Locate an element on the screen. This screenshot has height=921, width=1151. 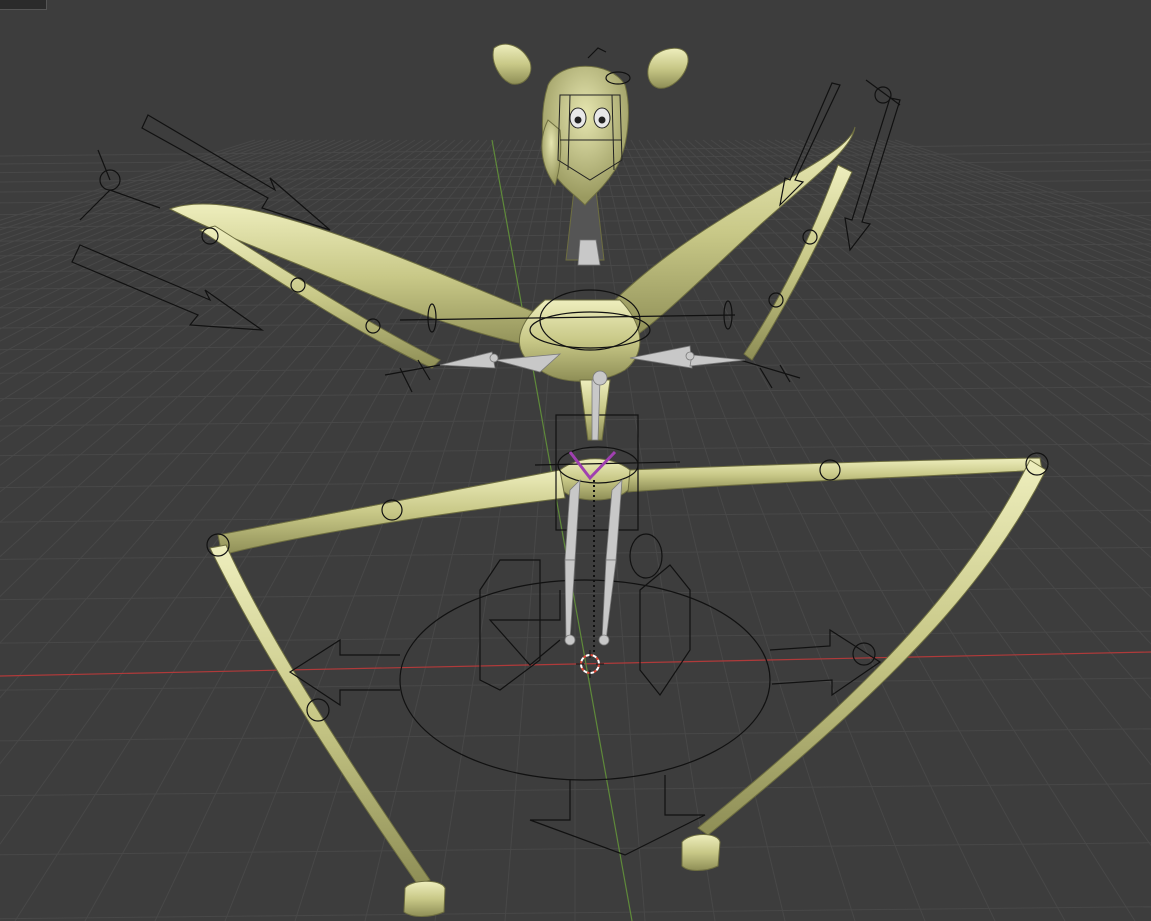
spine-joint is located at coordinates (600, 378).